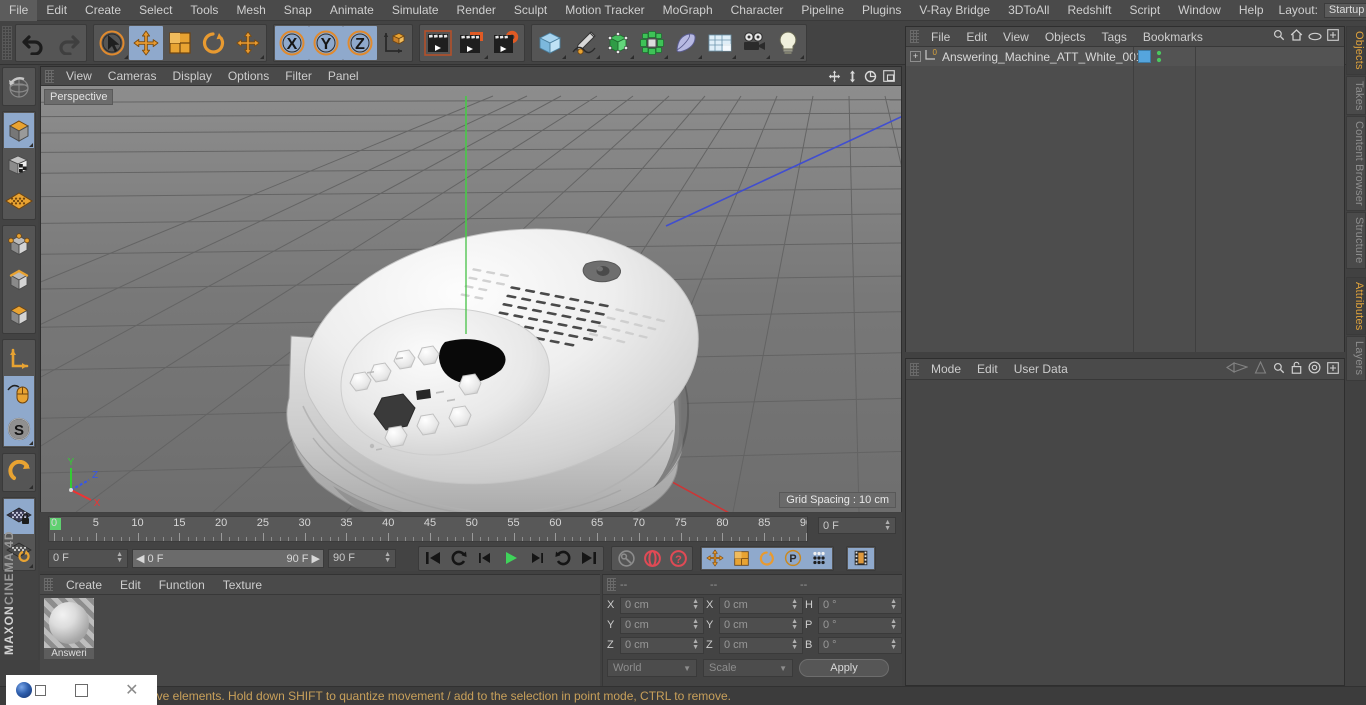 The height and width of the screenshot is (705, 1366). What do you see at coordinates (1356, 306) in the screenshot?
I see `side-tab-attributes: Attributes` at bounding box center [1356, 306].